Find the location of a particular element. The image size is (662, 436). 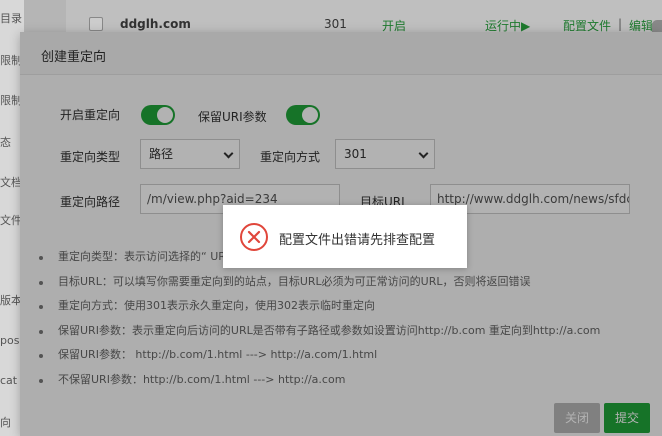

sidebar-item: 向 is located at coordinates (5, 422).